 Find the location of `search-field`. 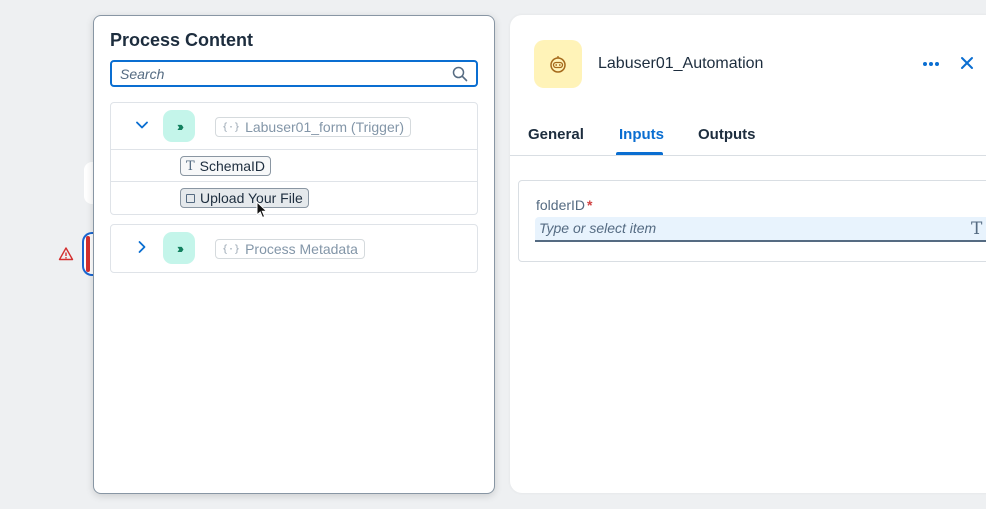

search-field is located at coordinates (294, 73).